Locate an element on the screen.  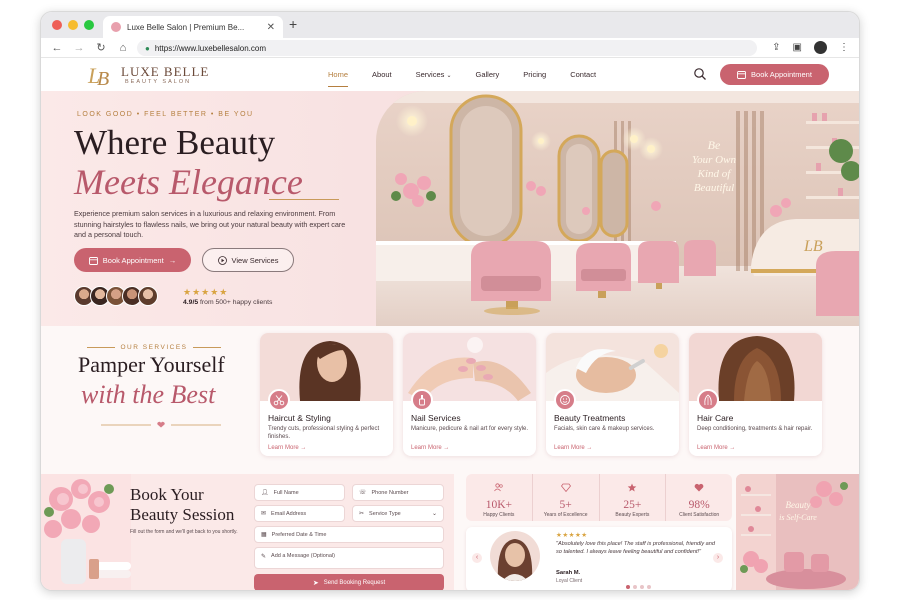
header-cta-label: Book Appointment is located at coordinates (781, 74).